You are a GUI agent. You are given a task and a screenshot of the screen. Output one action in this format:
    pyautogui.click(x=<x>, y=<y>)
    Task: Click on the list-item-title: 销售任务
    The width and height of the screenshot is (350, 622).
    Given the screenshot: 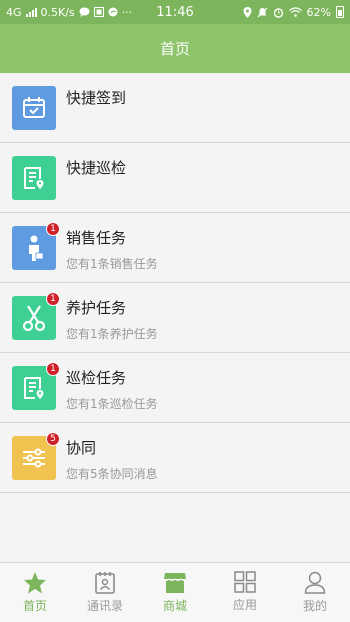 What is the action you would take?
    pyautogui.click(x=96, y=238)
    